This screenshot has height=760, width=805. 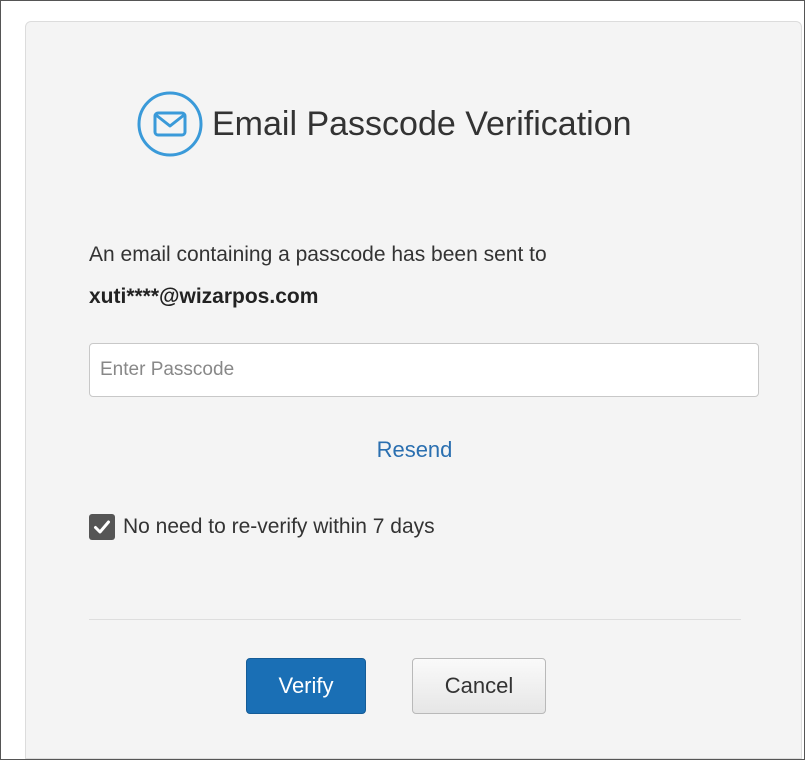 What do you see at coordinates (414, 450) in the screenshot?
I see `resend-link: Resend` at bounding box center [414, 450].